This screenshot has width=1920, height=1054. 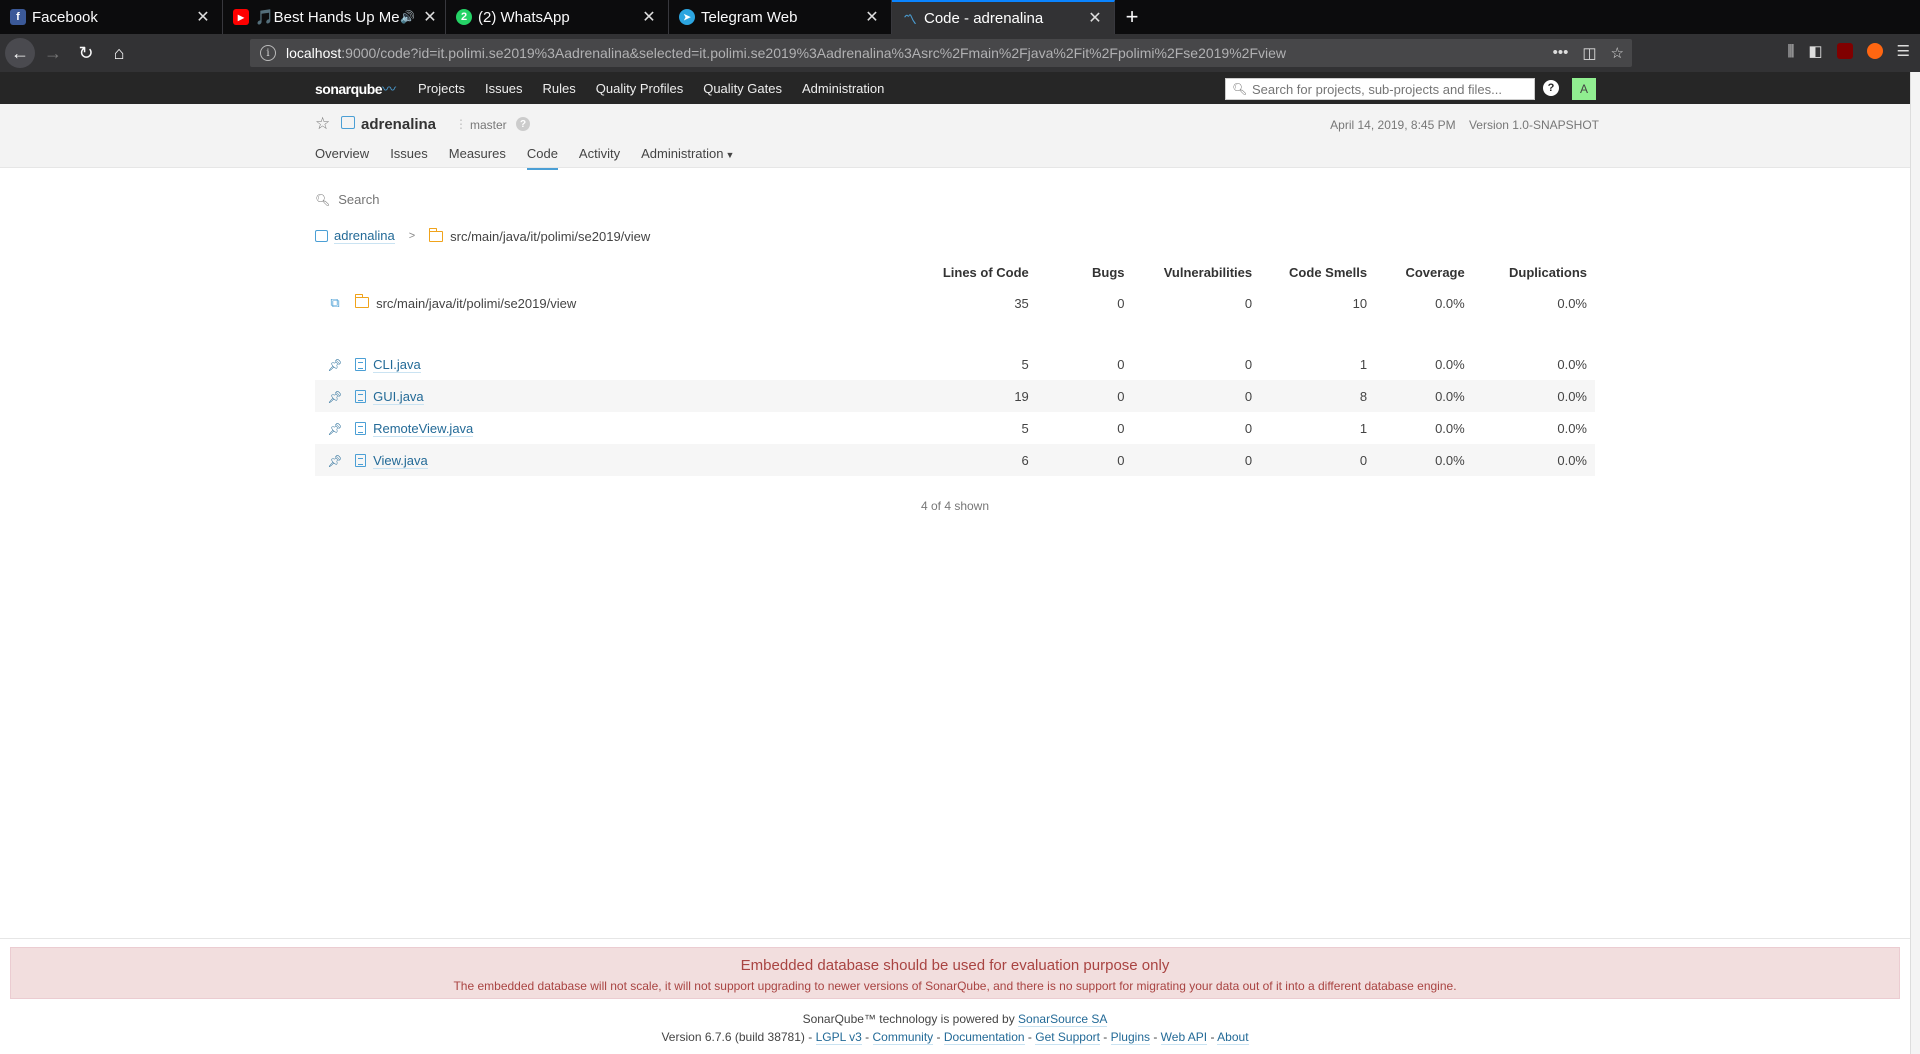 I want to click on footer-link-plugins: Plugins, so click(x=1130, y=1037).